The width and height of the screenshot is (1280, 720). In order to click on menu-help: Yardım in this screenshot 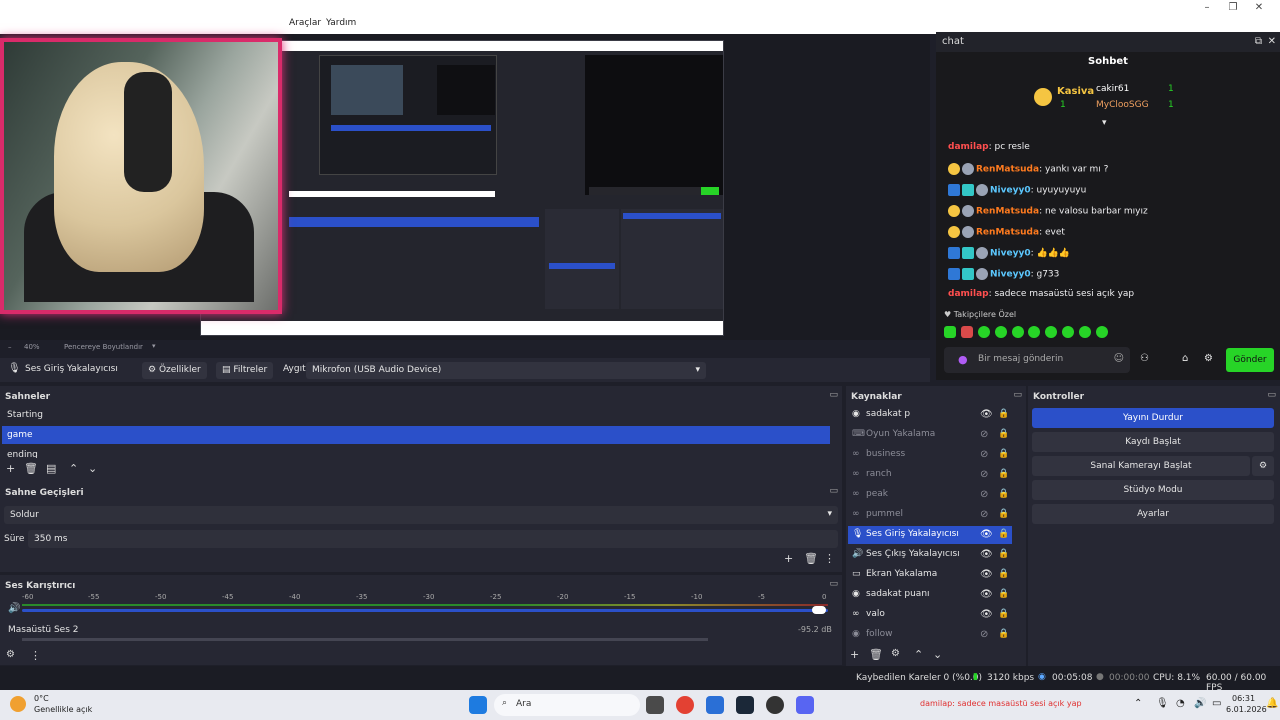, I will do `click(341, 23)`.